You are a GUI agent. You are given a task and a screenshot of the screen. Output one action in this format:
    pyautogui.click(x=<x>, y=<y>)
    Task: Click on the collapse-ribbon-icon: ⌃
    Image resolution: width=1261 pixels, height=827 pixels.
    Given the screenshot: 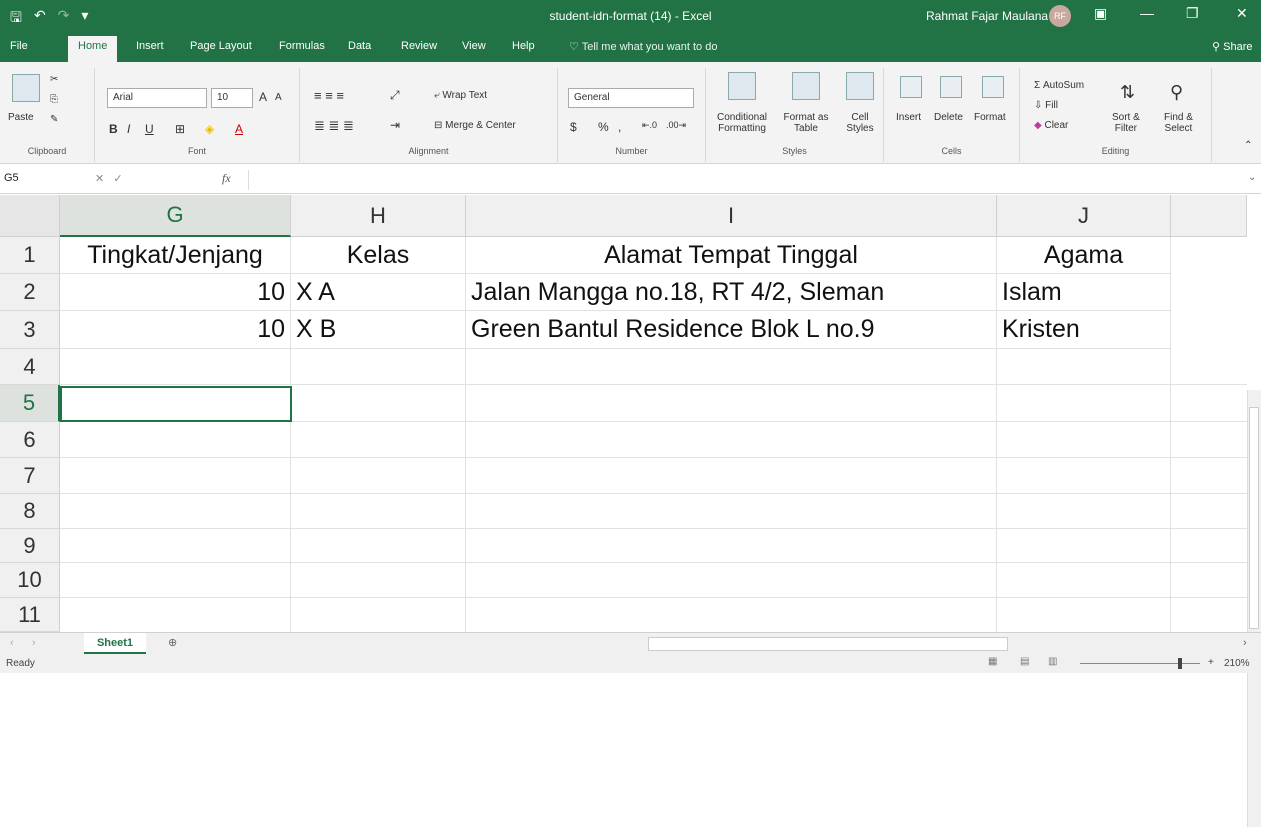 What is the action you would take?
    pyautogui.click(x=1248, y=145)
    